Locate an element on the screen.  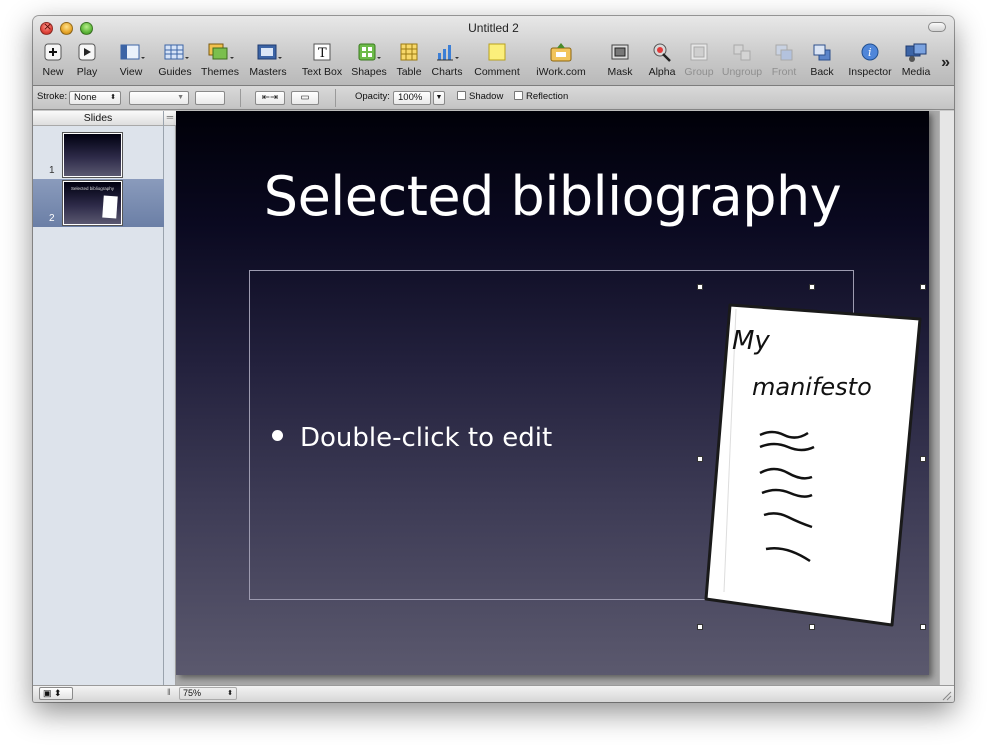
toolbar-back-button: Back is located at coordinates (822, 60).